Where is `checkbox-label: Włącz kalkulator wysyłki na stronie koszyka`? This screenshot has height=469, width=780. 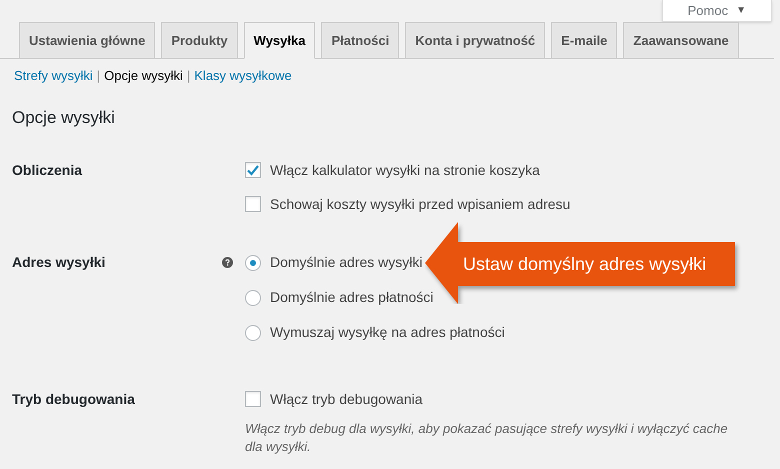
checkbox-label: Włącz kalkulator wysyłki na stronie koszyka is located at coordinates (405, 170).